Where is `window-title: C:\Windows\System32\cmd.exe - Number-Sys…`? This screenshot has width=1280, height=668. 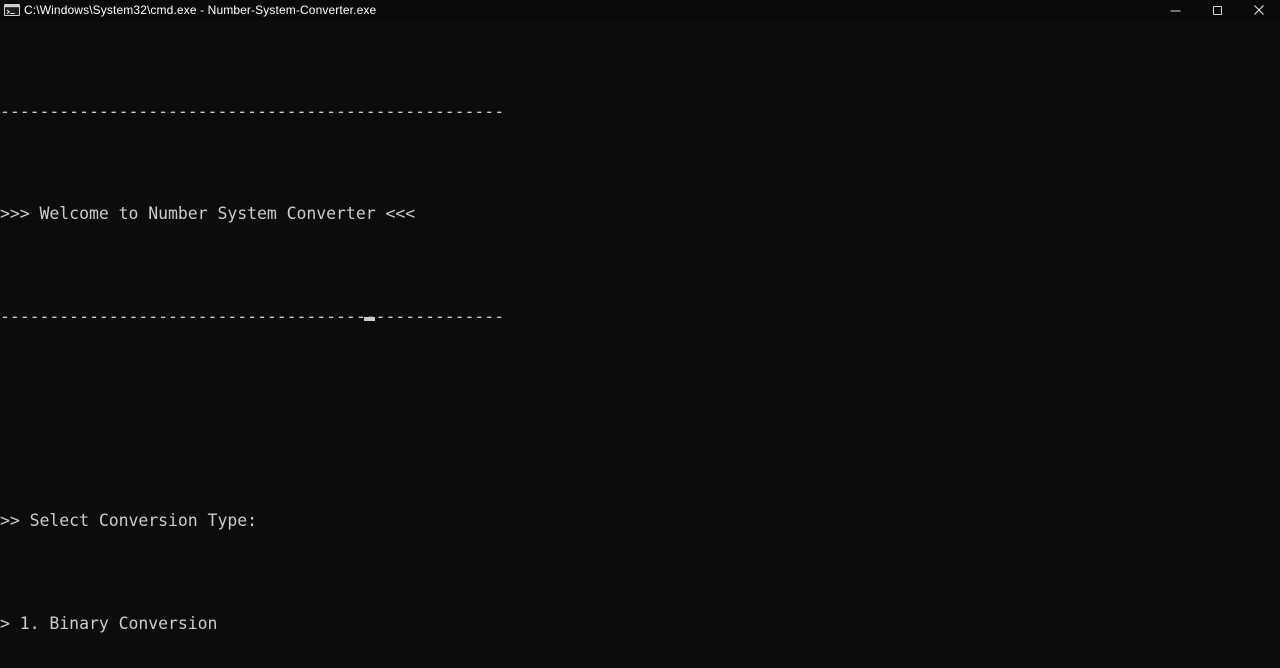 window-title: C:\Windows\System32\cmd.exe - Number-Sys… is located at coordinates (200, 10).